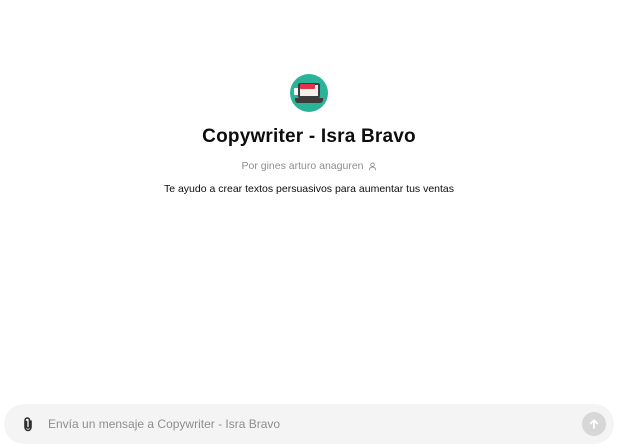 This screenshot has height=448, width=618. Describe the element at coordinates (315, 424) in the screenshot. I see `message-input` at that location.